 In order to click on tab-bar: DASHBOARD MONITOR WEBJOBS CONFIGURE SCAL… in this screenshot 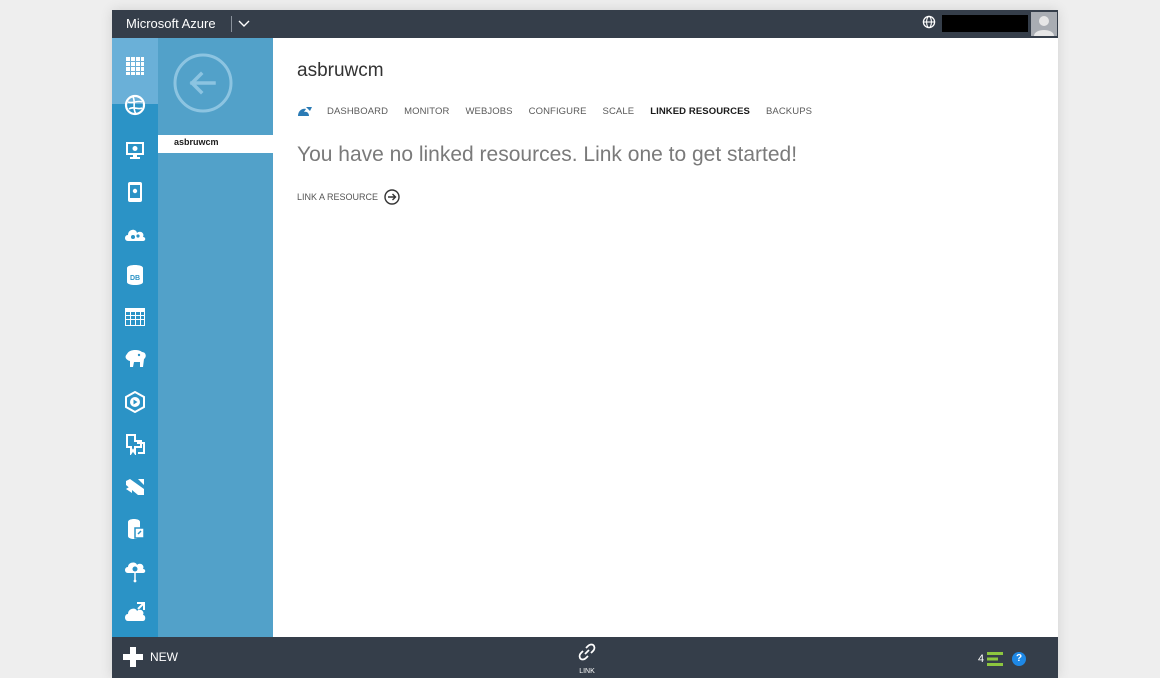, I will do `click(562, 111)`.